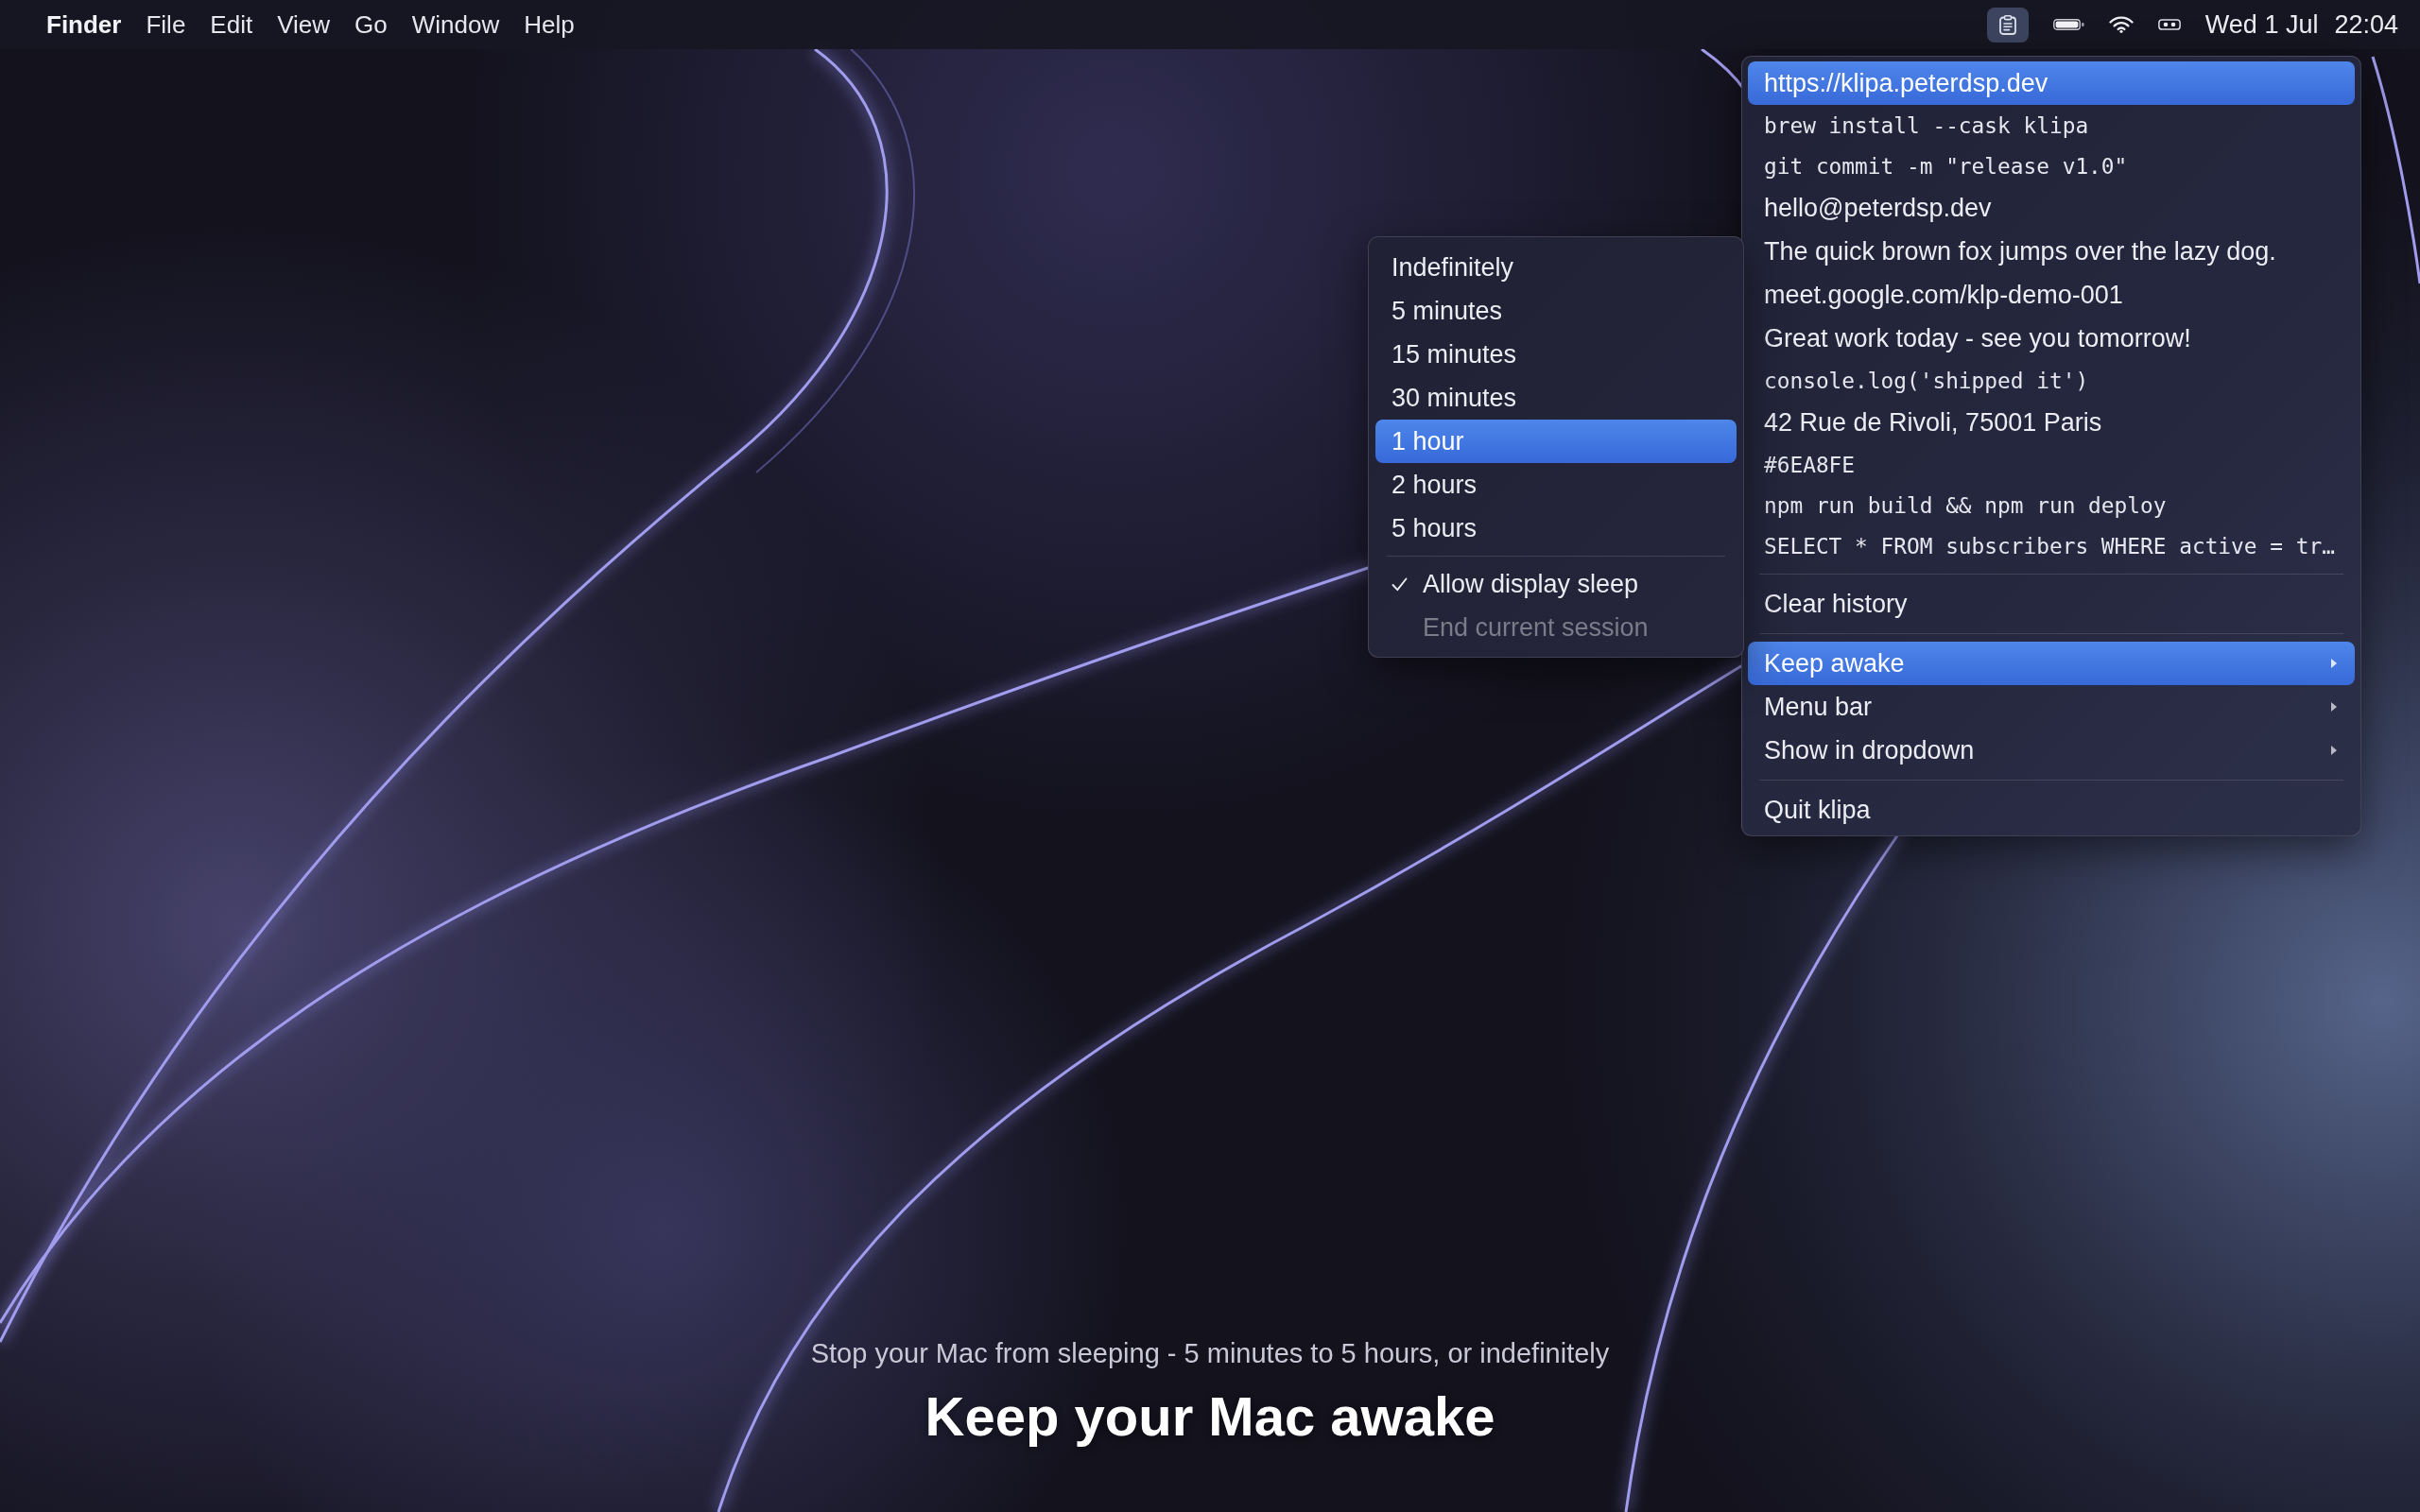  I want to click on date-text: Wed 1 Jul, so click(2261, 24).